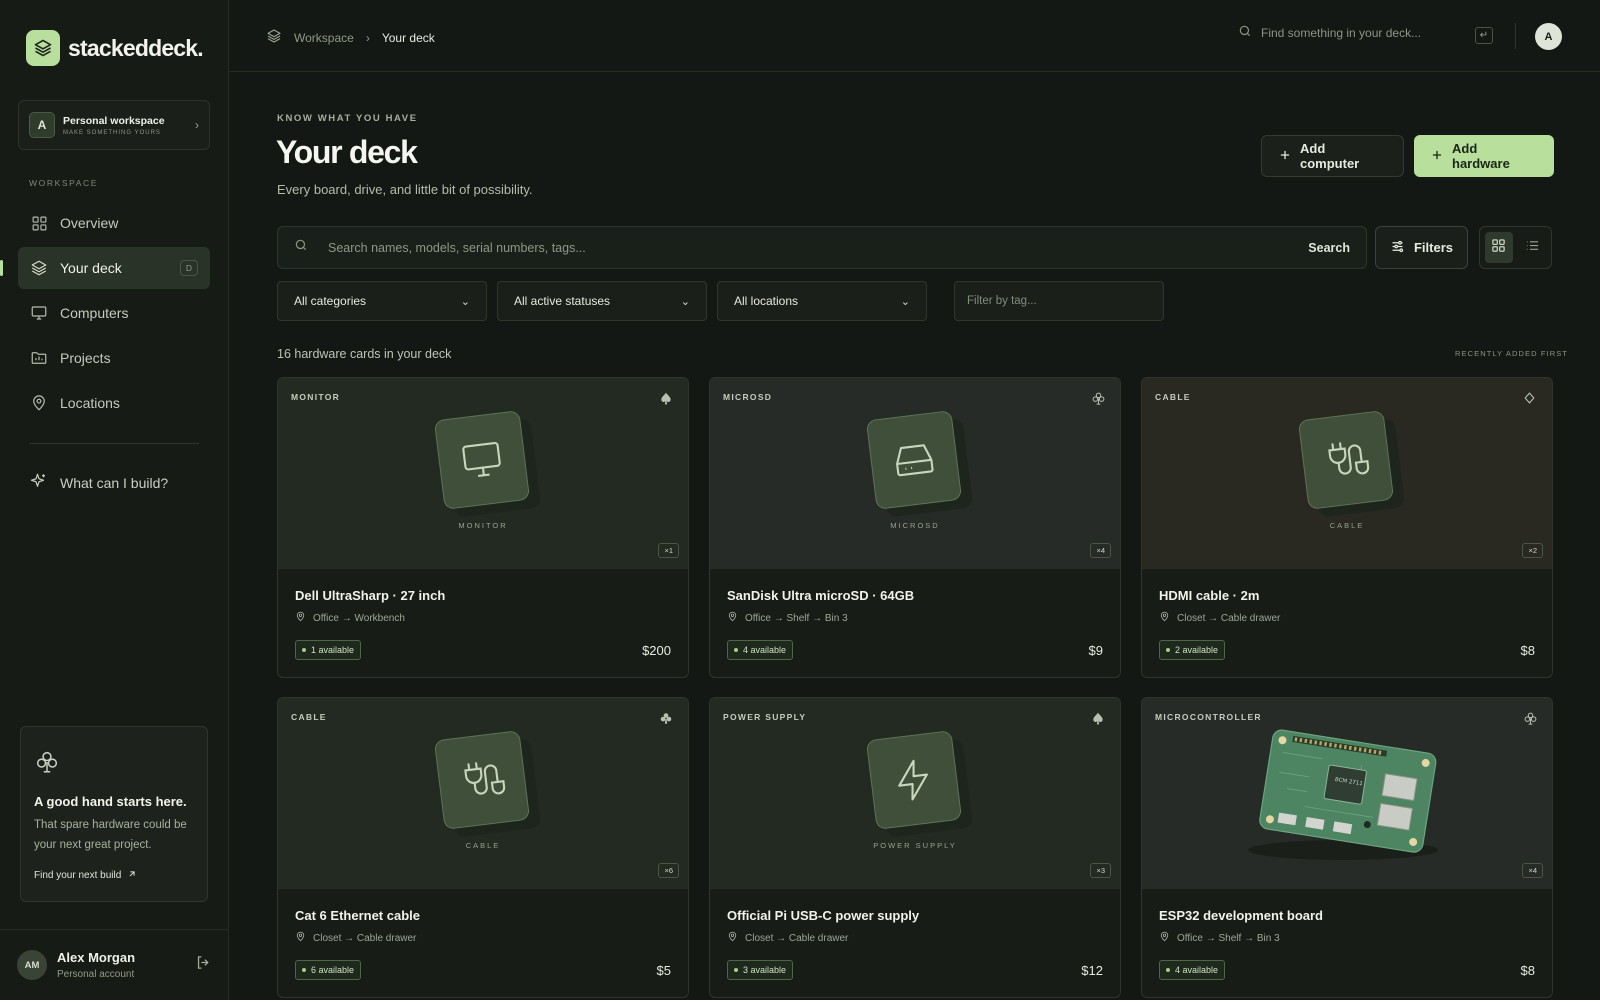 Image resolution: width=1600 pixels, height=1000 pixels. What do you see at coordinates (1533, 247) in the screenshot?
I see `list-view-button` at bounding box center [1533, 247].